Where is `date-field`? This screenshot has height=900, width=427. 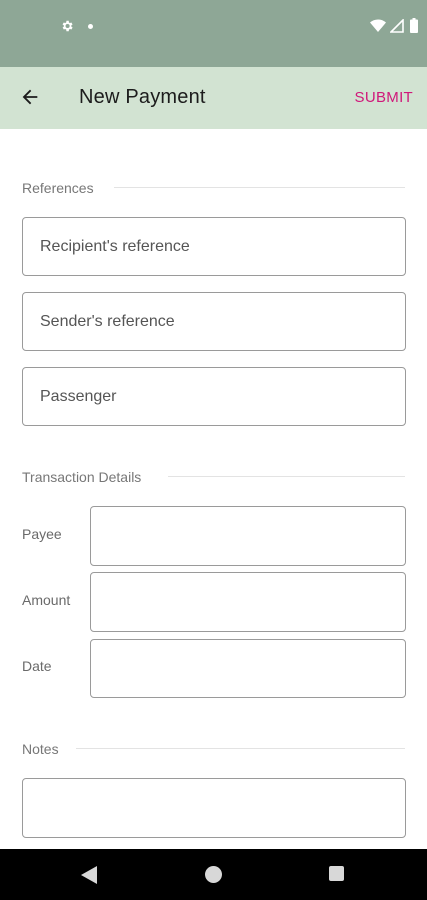
date-field is located at coordinates (248, 668).